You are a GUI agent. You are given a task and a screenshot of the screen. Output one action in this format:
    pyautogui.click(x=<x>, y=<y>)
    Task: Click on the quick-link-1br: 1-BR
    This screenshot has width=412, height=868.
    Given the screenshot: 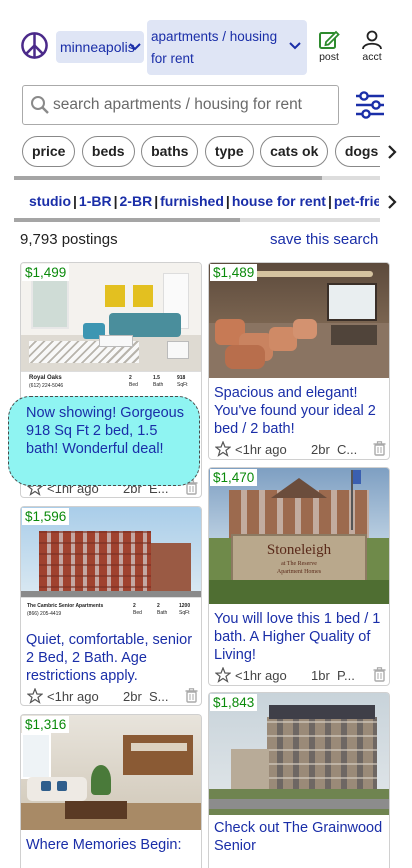 What is the action you would take?
    pyautogui.click(x=95, y=201)
    